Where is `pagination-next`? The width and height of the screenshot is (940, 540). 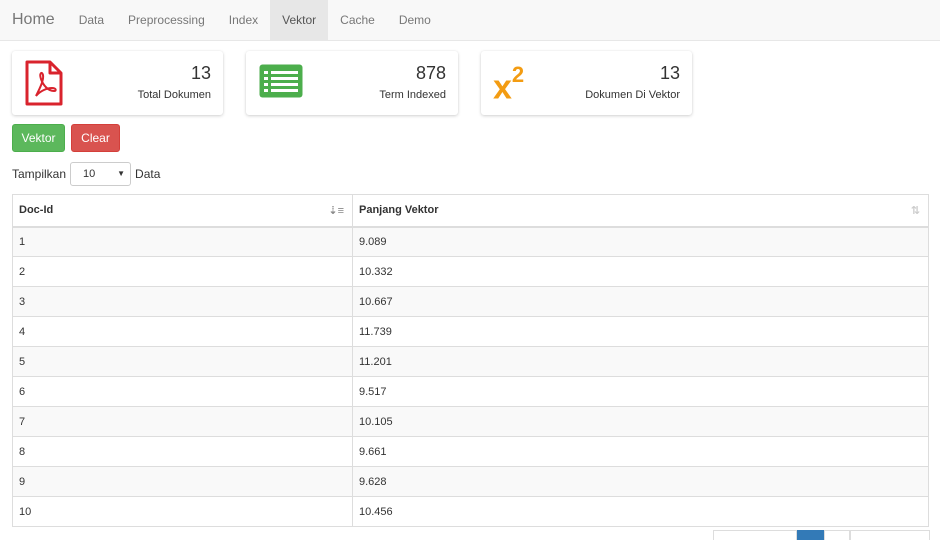
pagination-next is located at coordinates (890, 535).